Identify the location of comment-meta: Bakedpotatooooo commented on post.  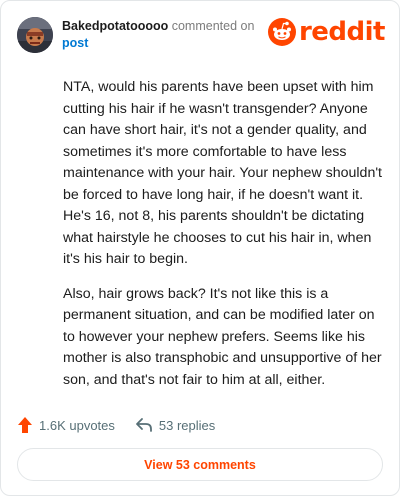
(162, 35).